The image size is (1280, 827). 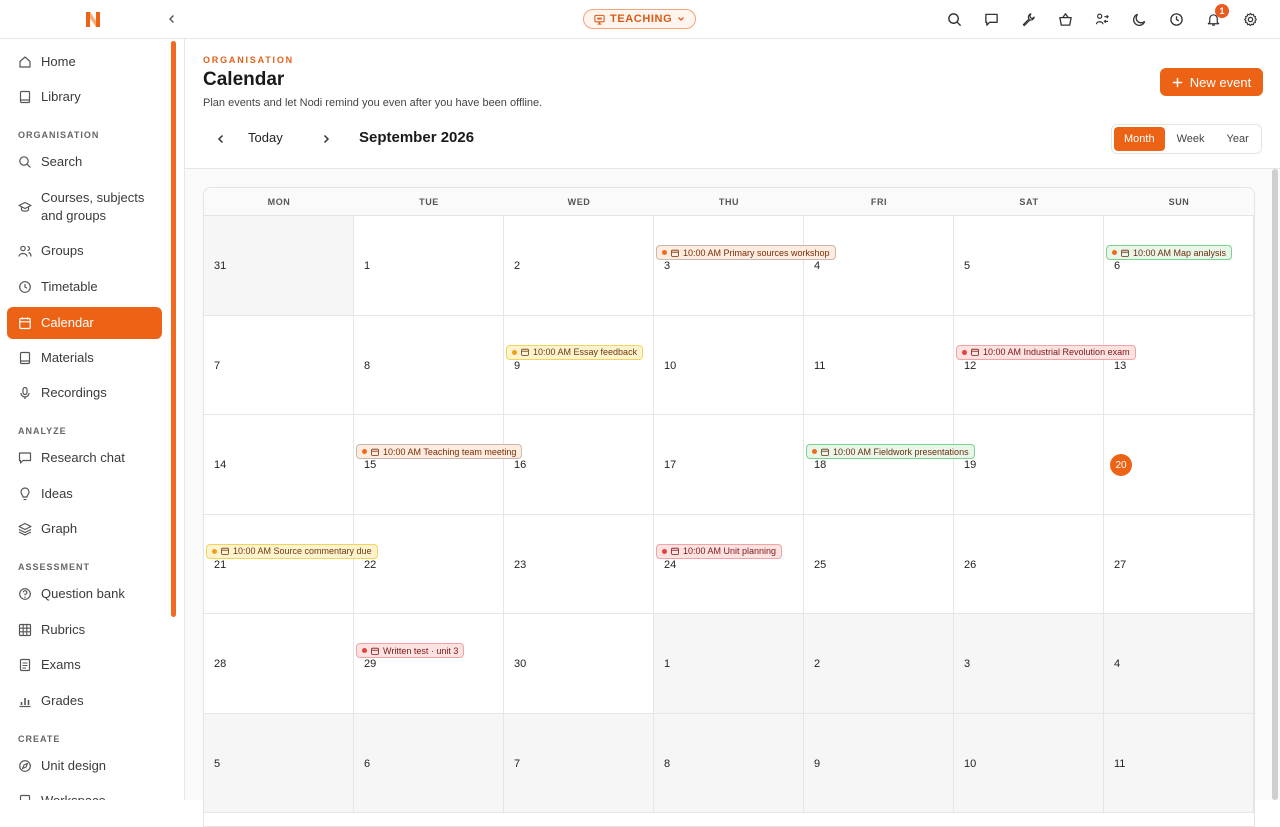 I want to click on view-month-button: Month, so click(x=1139, y=139).